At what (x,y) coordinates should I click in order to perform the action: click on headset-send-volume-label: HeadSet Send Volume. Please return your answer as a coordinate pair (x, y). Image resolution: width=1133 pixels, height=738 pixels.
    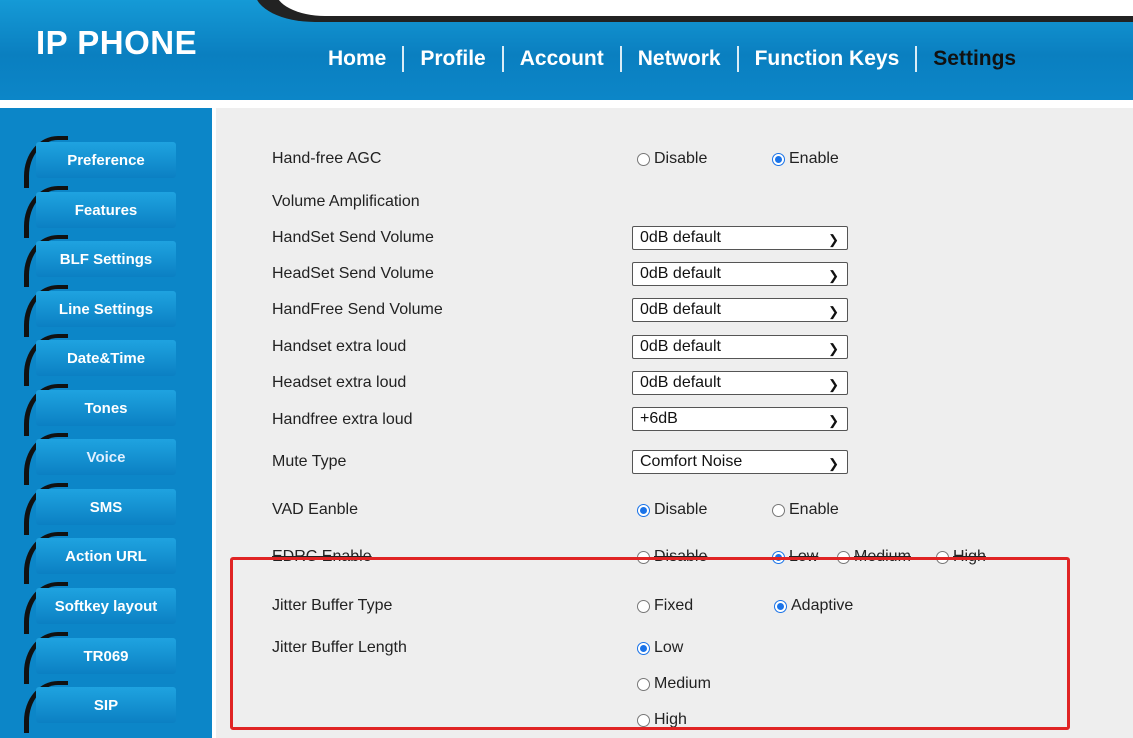
    Looking at the image, I should click on (353, 273).